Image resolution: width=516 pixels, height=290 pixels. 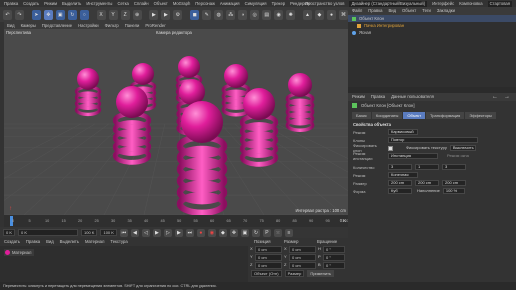 I want to click on mat-menu-item: Выделить, so click(x=69, y=242).